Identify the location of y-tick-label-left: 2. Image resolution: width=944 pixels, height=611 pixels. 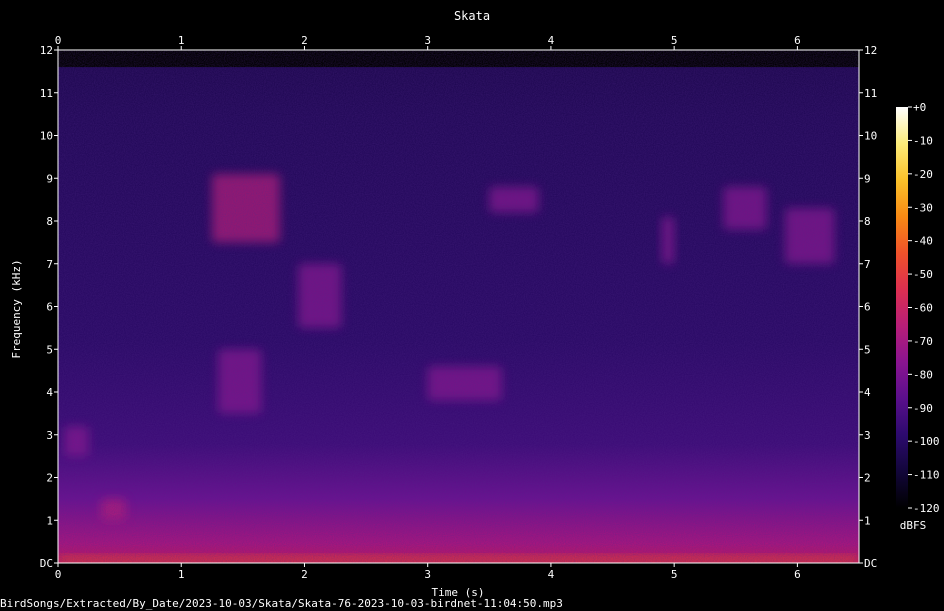
(49, 478).